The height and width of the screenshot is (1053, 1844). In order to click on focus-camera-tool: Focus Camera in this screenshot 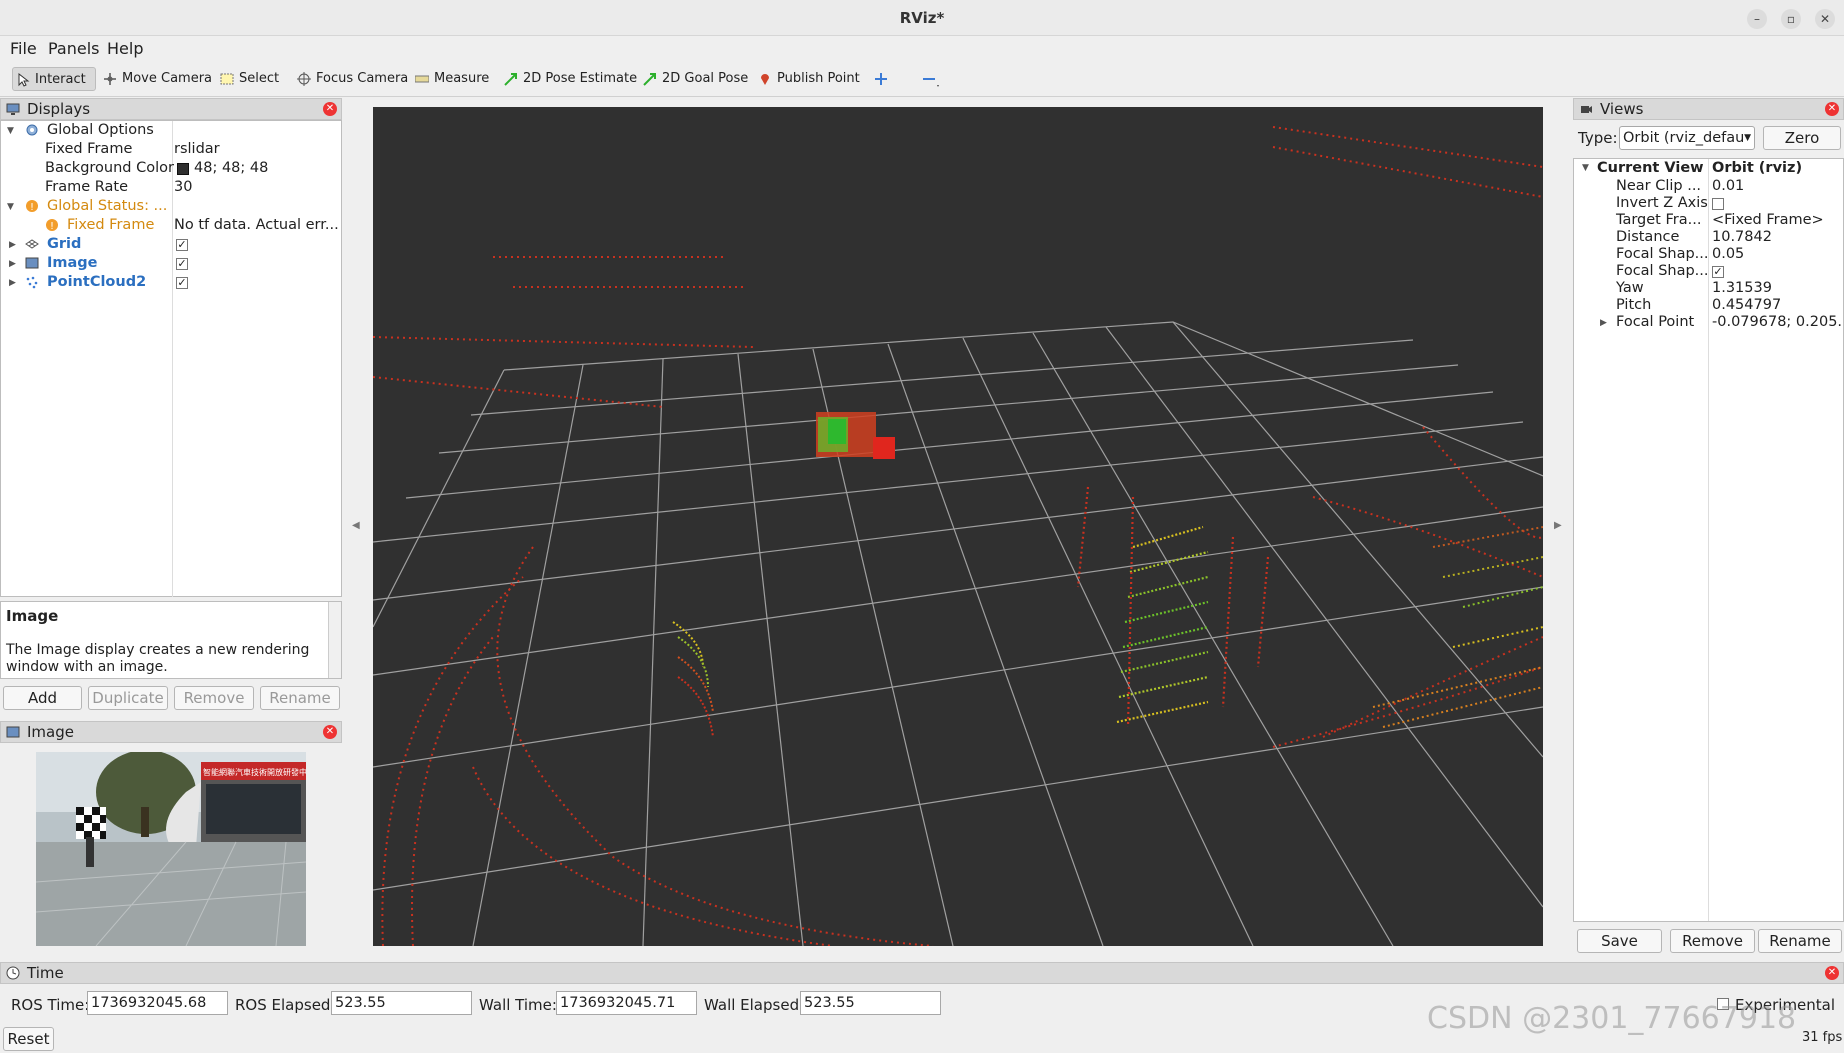, I will do `click(351, 79)`.